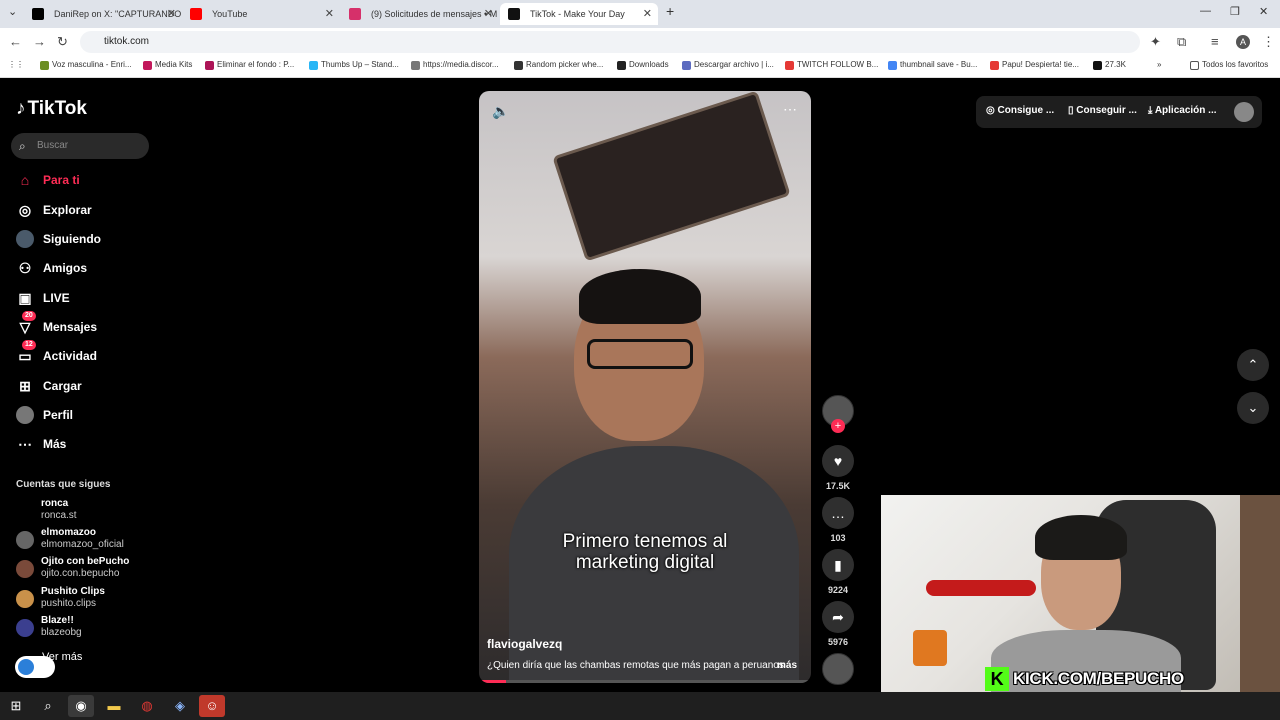 This screenshot has height=720, width=1280. I want to click on followed-account: Blaze!! blazeobg, so click(49, 628).